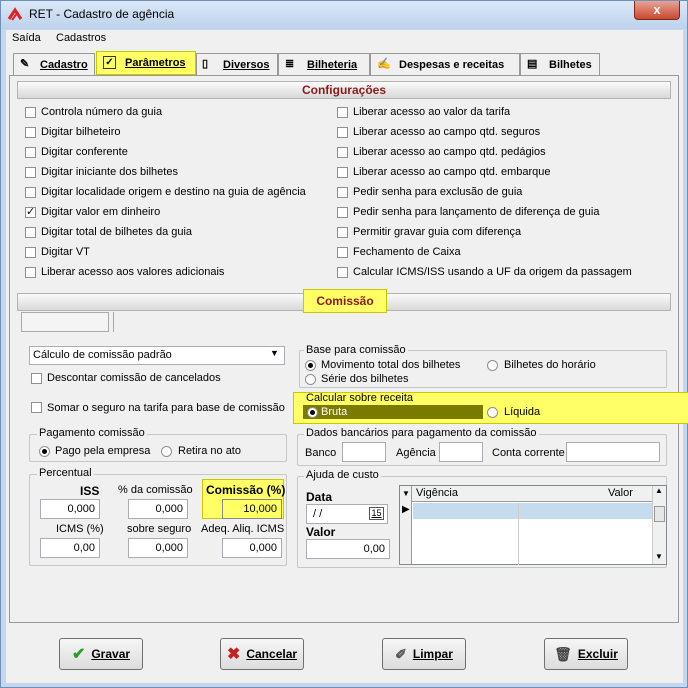 The width and height of the screenshot is (688, 688). What do you see at coordinates (252, 548) in the screenshot?
I see `adeq-icms-input: 0,000` at bounding box center [252, 548].